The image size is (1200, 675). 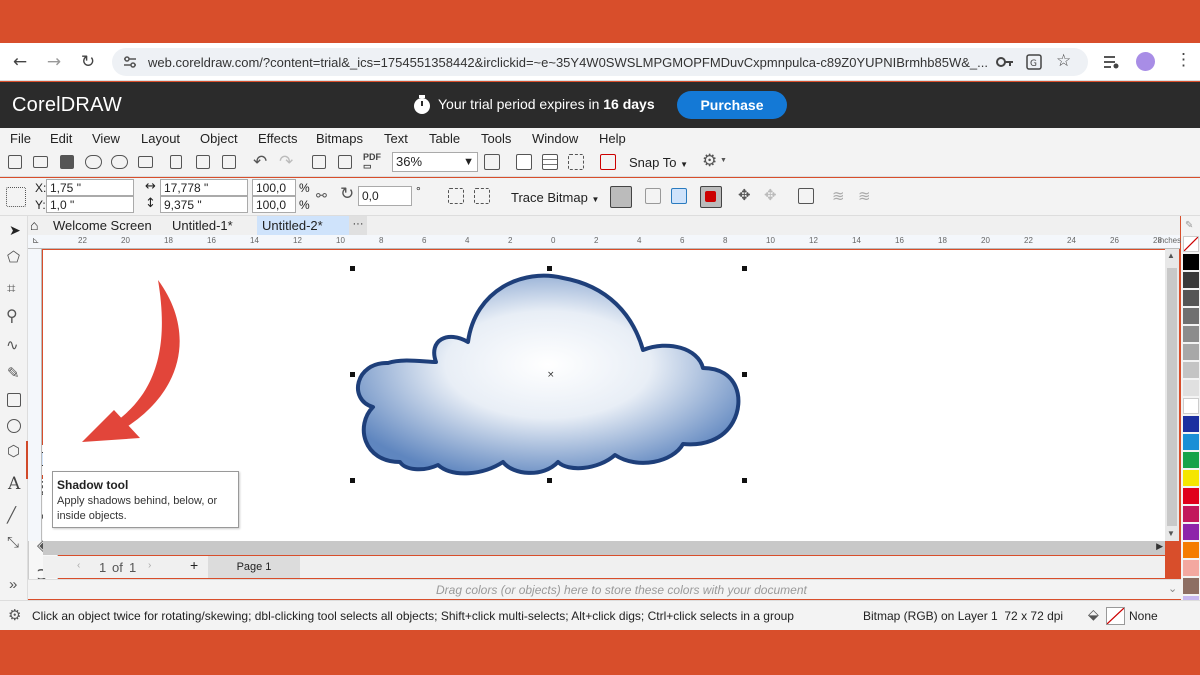 What do you see at coordinates (149, 565) in the screenshot?
I see `next-page-icon: ›` at bounding box center [149, 565].